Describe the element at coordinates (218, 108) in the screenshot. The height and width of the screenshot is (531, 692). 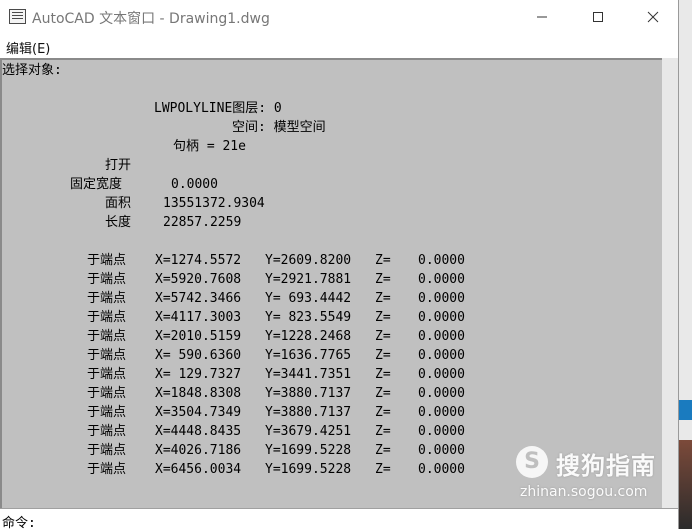
I see `entity-type-layer: LWPOLYLINE图层: 0` at that location.